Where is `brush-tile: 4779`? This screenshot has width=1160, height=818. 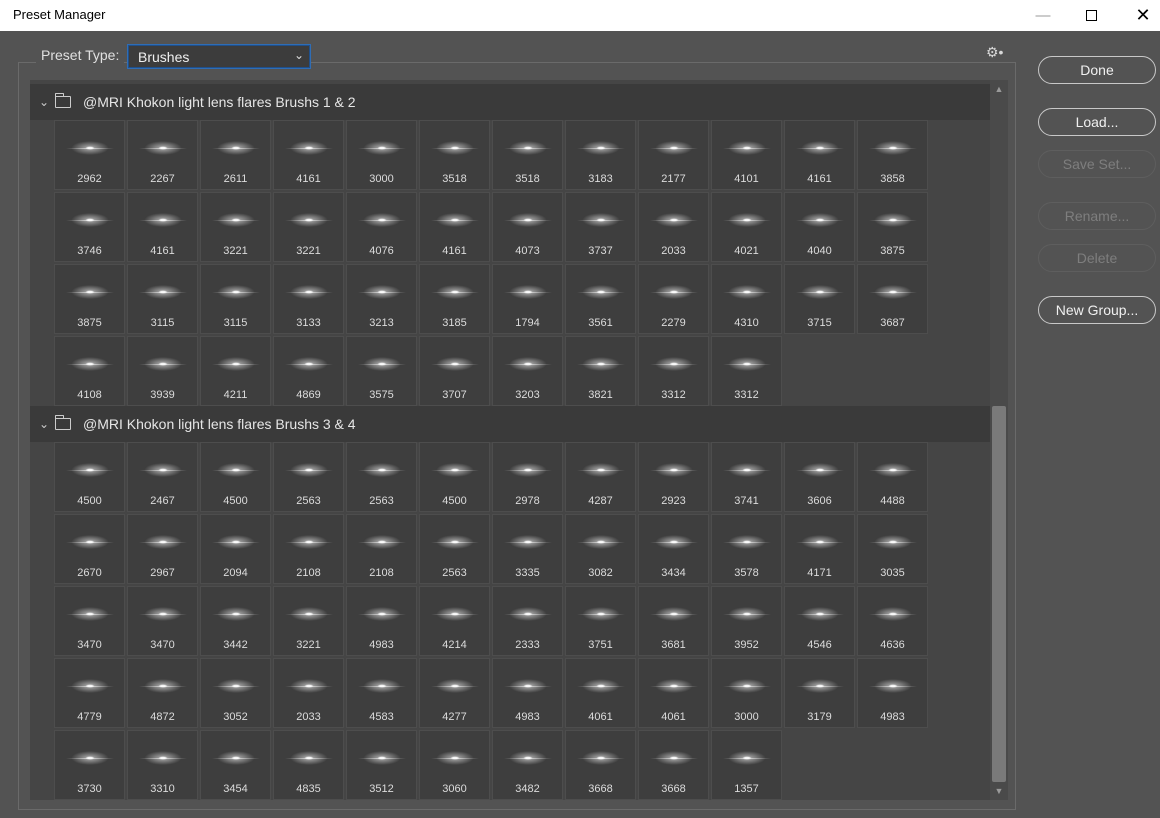
brush-tile: 4779 is located at coordinates (89, 693).